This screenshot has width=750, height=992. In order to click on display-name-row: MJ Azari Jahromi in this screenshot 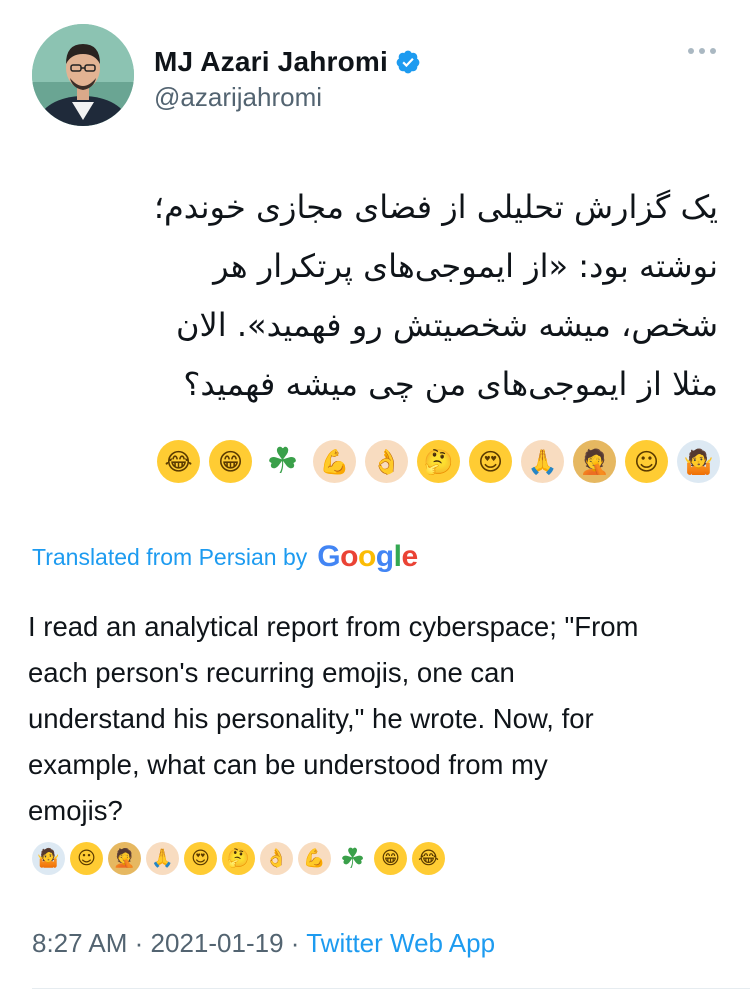, I will do `click(287, 62)`.